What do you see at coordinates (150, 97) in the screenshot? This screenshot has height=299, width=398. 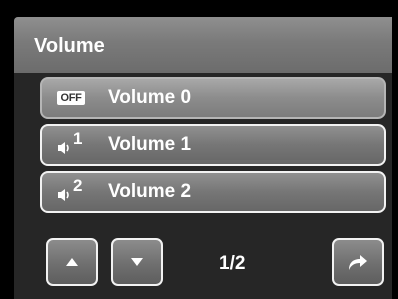 I see `menu-item-label: Volume 0` at bounding box center [150, 97].